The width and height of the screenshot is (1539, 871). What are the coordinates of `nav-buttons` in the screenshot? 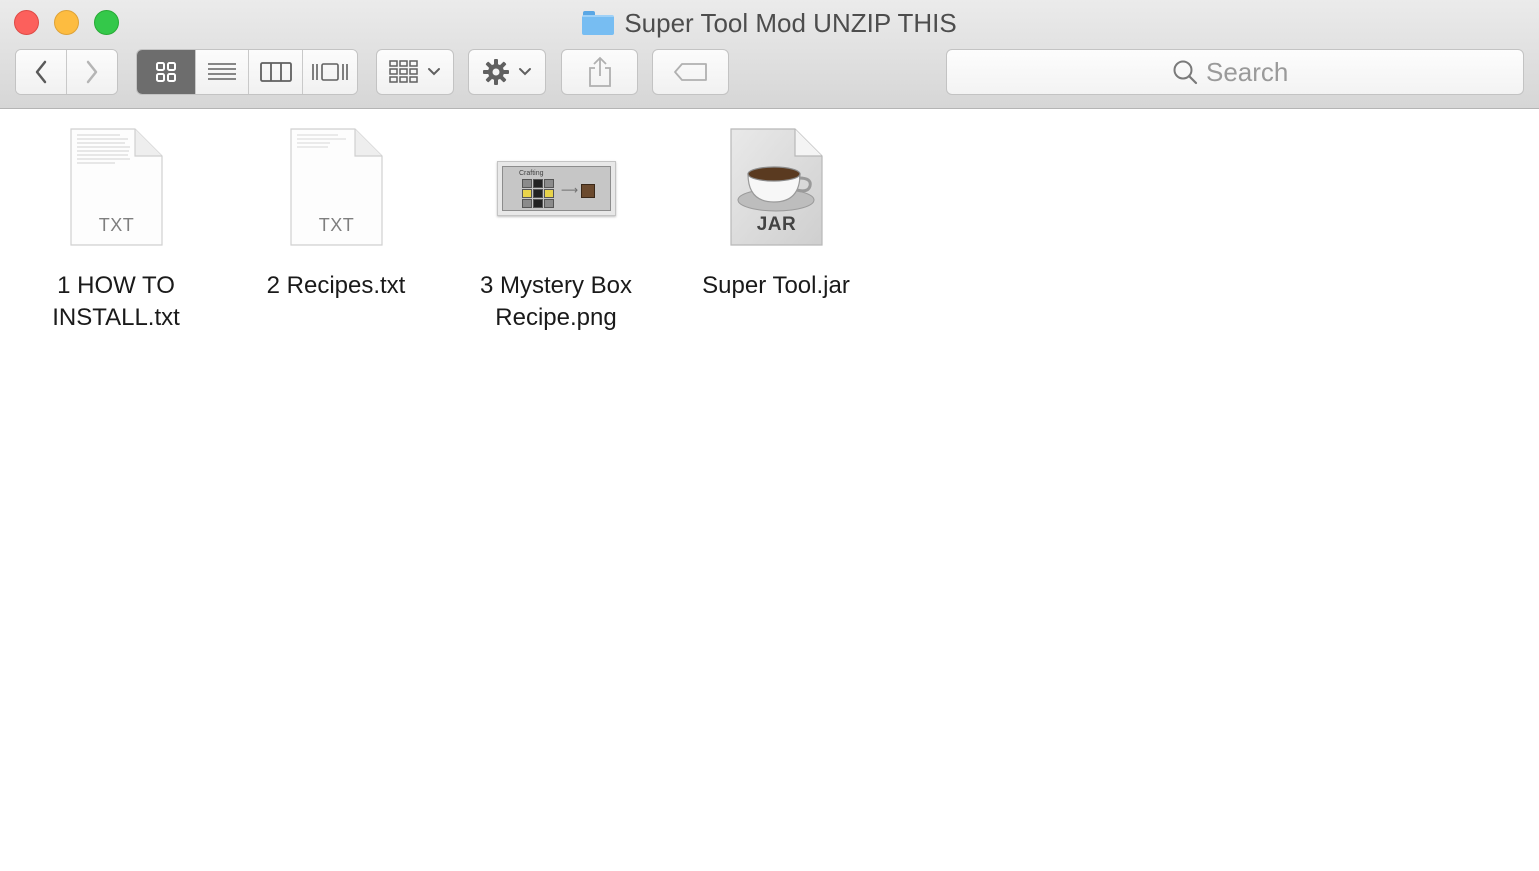 It's located at (66, 72).